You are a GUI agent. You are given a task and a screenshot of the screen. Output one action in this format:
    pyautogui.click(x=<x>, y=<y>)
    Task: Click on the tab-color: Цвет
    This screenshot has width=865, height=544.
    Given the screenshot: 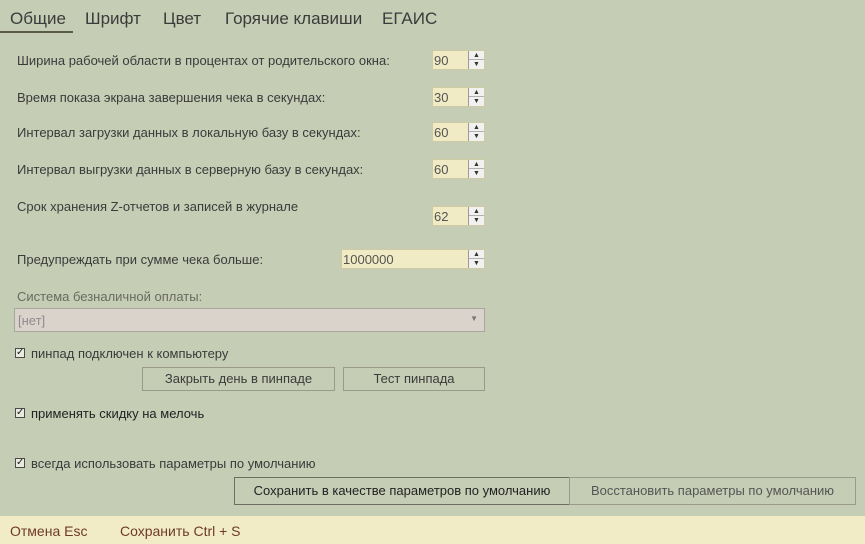 What is the action you would take?
    pyautogui.click(x=182, y=19)
    